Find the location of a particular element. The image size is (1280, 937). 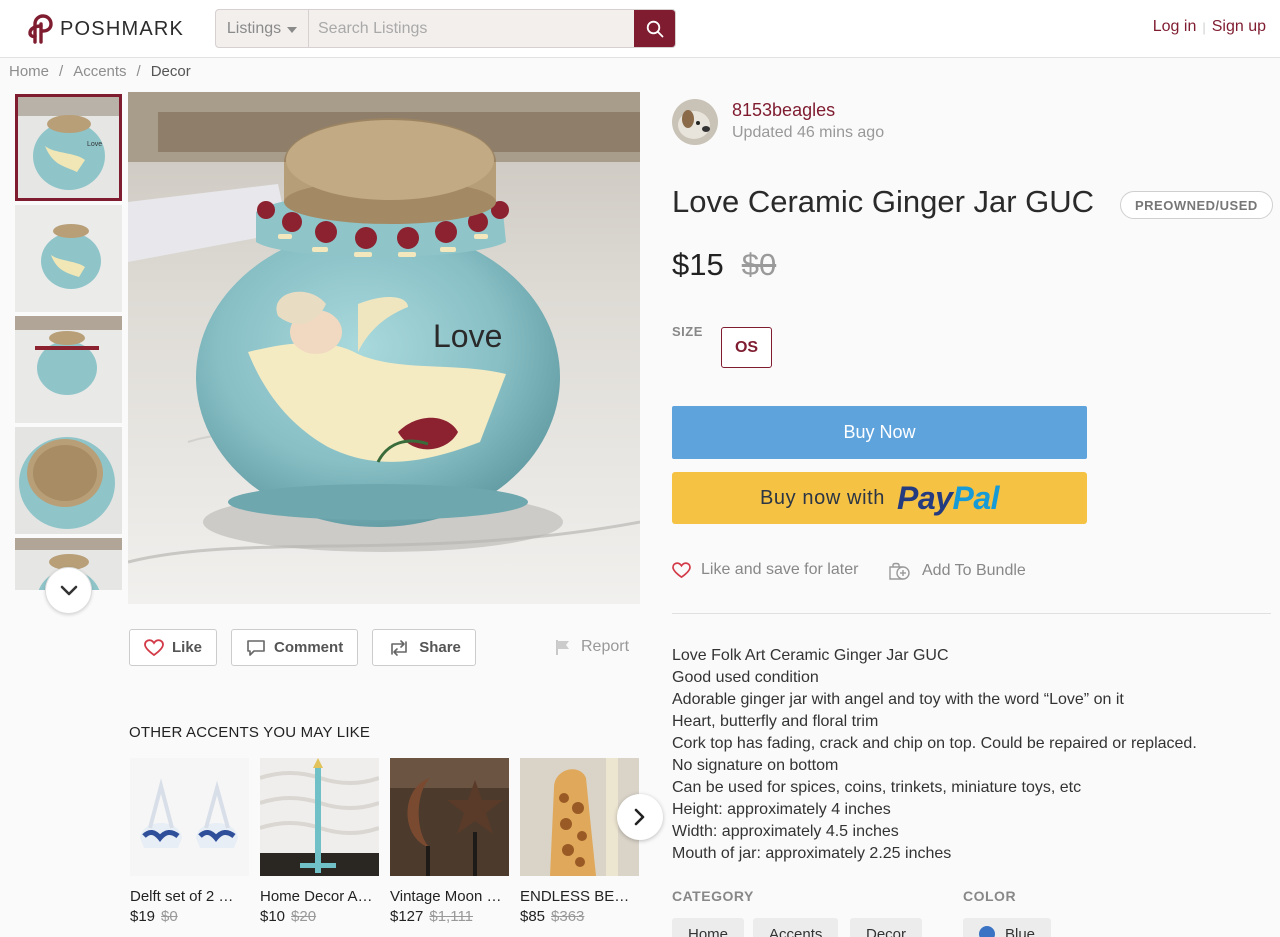

similar-listing-card: Delft set of 2 … $19 $0 is located at coordinates (189, 841).